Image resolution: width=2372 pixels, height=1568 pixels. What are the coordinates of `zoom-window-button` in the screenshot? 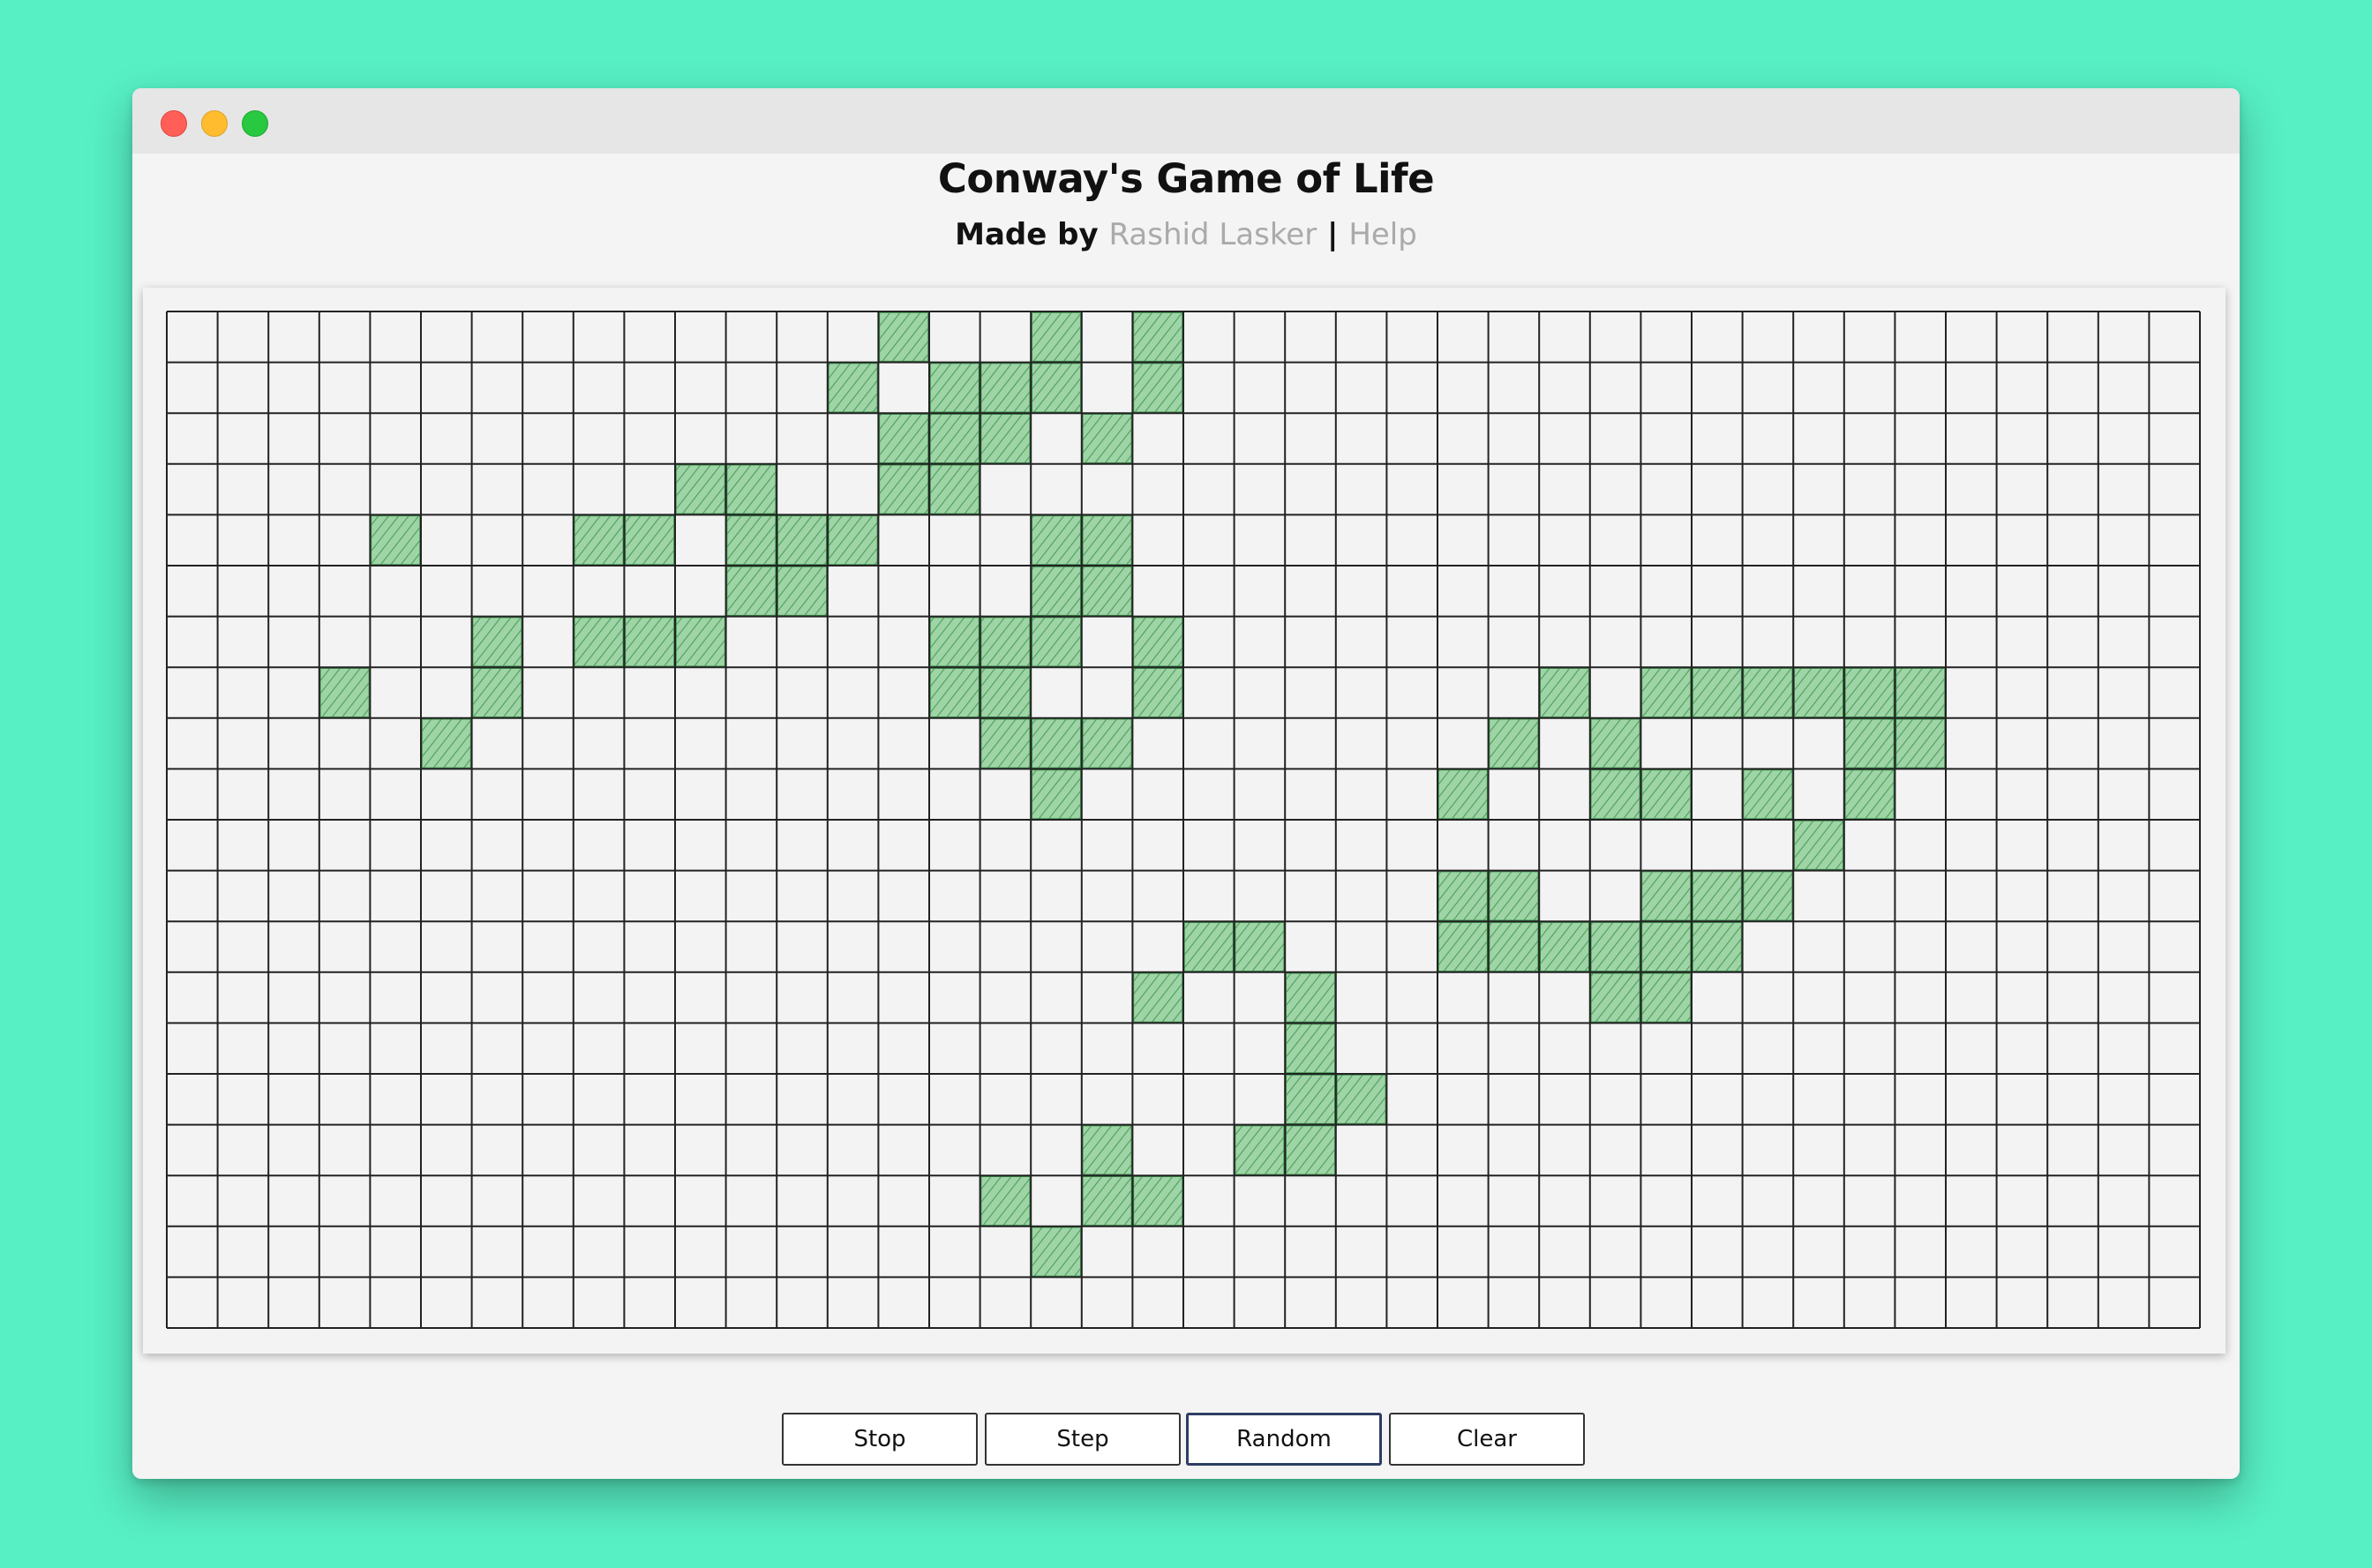 It's located at (255, 123).